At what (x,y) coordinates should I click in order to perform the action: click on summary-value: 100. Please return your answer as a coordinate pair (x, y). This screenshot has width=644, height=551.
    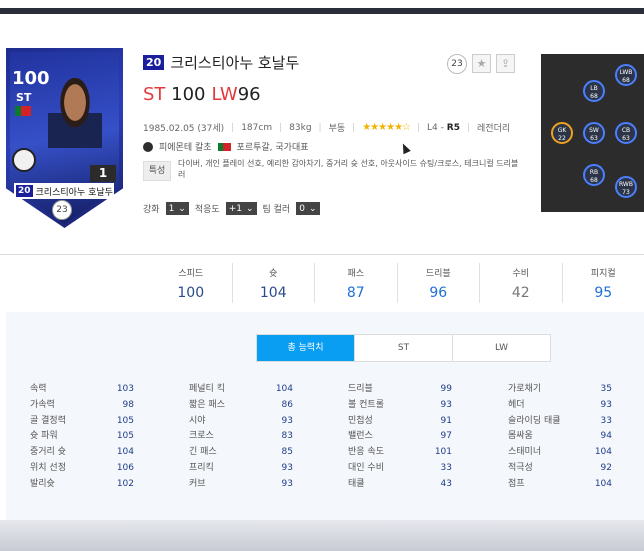
    Looking at the image, I should click on (191, 293).